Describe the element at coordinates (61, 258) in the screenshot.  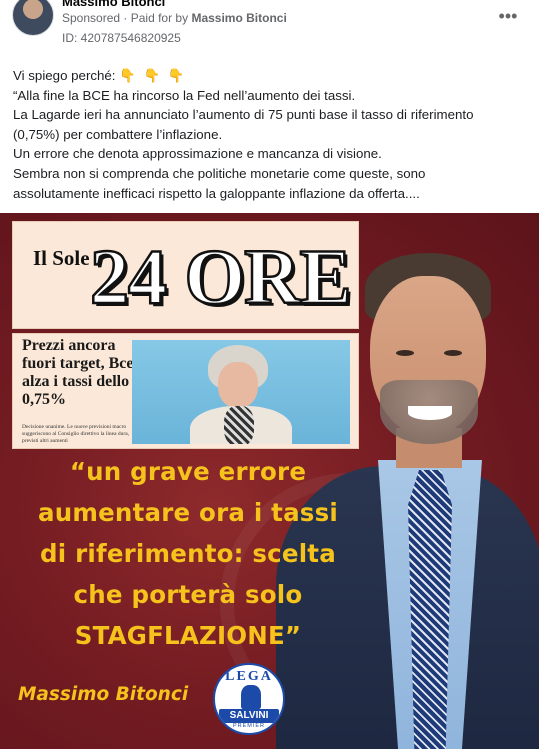
I see `newspaper-name-prefix: Il Sole` at that location.